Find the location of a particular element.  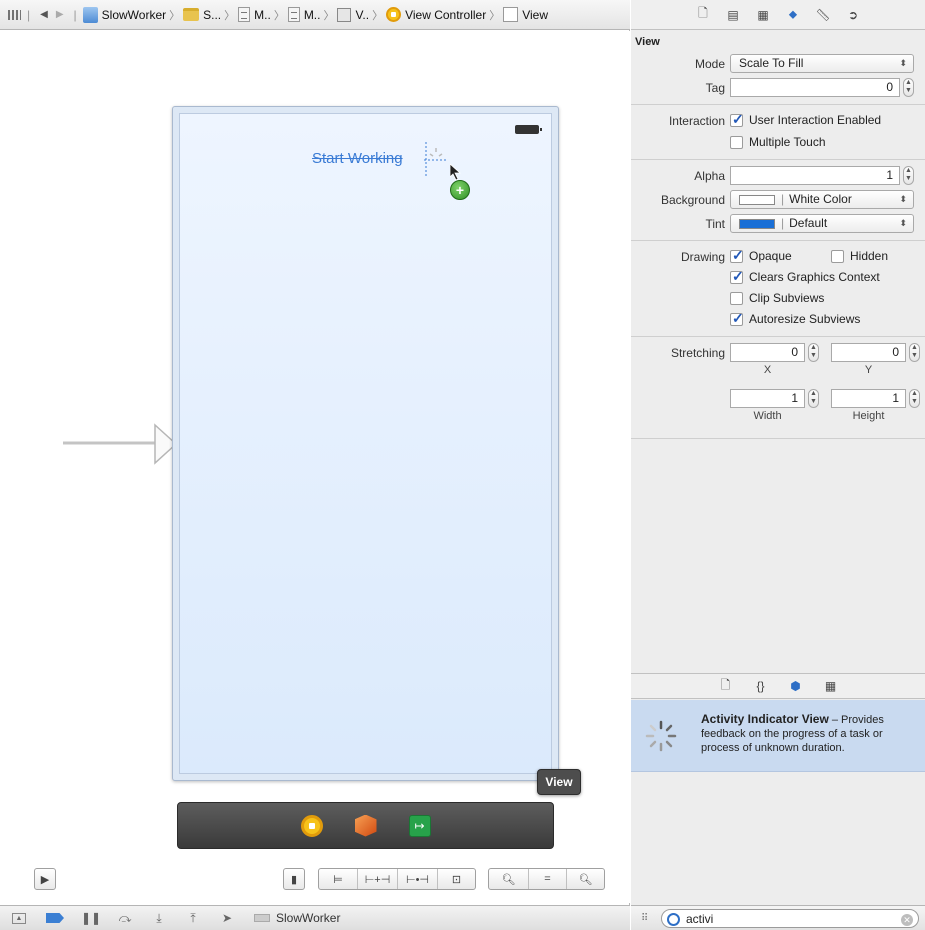

library-tabs: 🗋 {} ⬢ ▦ is located at coordinates (778, 686).